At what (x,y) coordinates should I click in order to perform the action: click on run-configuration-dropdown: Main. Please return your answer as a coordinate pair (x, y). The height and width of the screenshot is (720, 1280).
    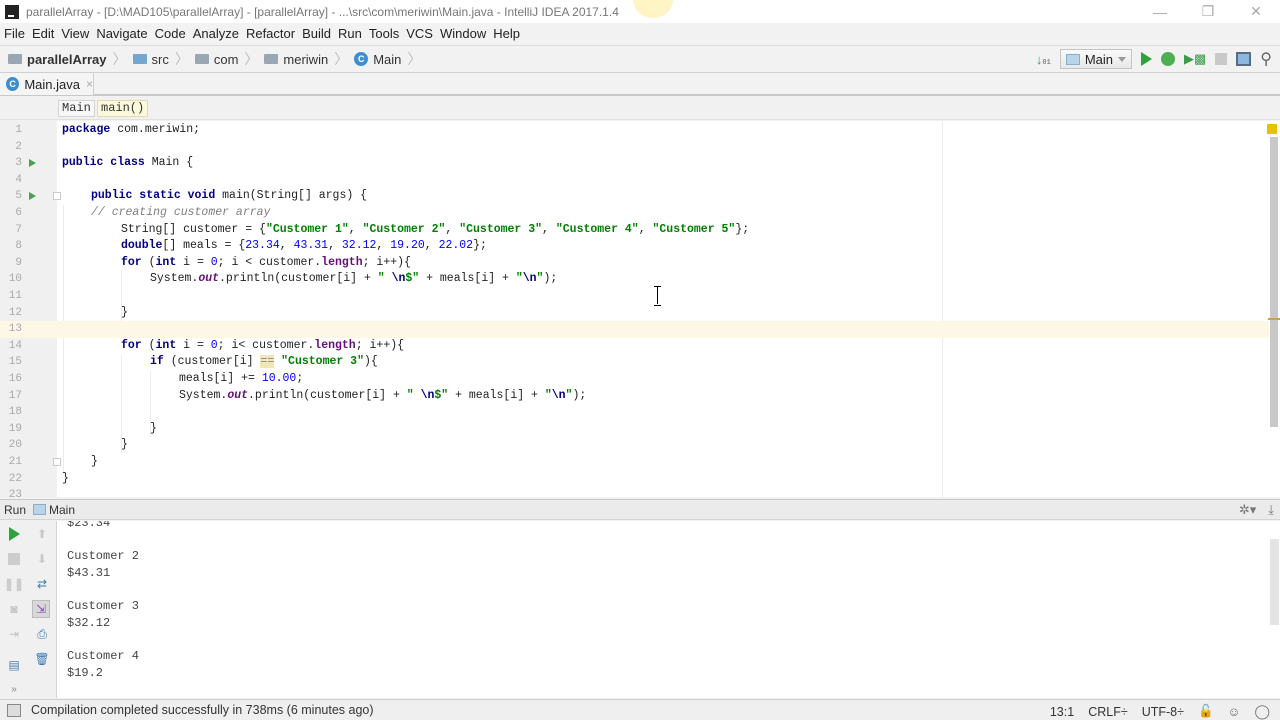
    Looking at the image, I should click on (1095, 59).